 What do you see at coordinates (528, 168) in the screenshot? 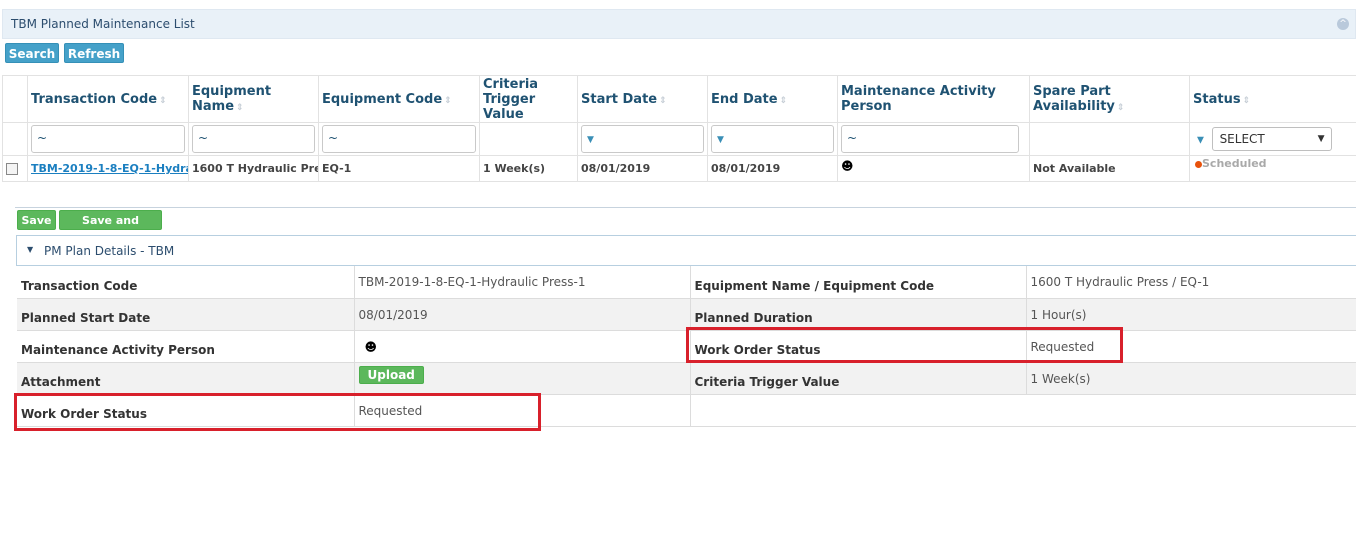
I see `cell-criteria-trigger-value: 1 Week(s)` at bounding box center [528, 168].